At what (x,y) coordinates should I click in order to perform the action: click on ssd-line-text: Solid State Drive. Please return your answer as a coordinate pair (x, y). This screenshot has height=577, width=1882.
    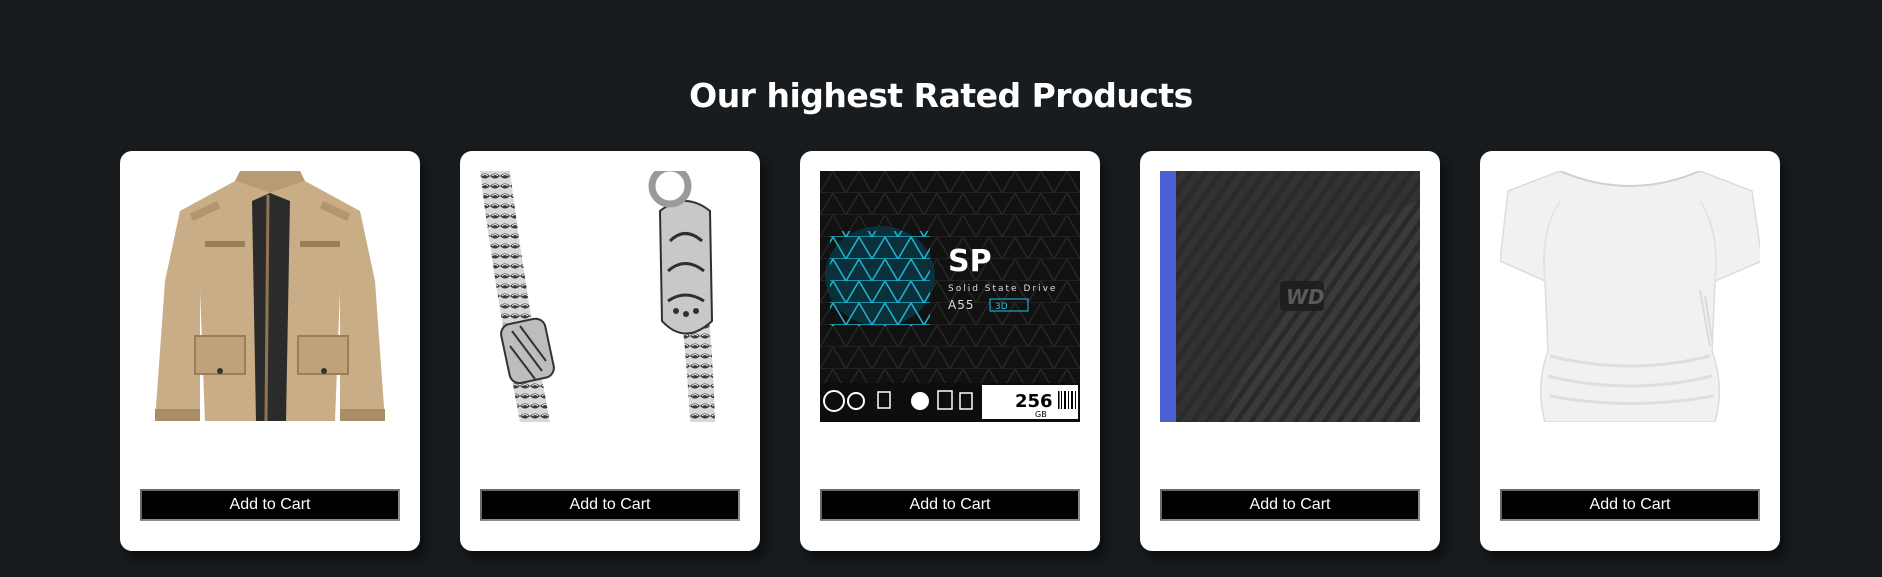
    Looking at the image, I should click on (1002, 289).